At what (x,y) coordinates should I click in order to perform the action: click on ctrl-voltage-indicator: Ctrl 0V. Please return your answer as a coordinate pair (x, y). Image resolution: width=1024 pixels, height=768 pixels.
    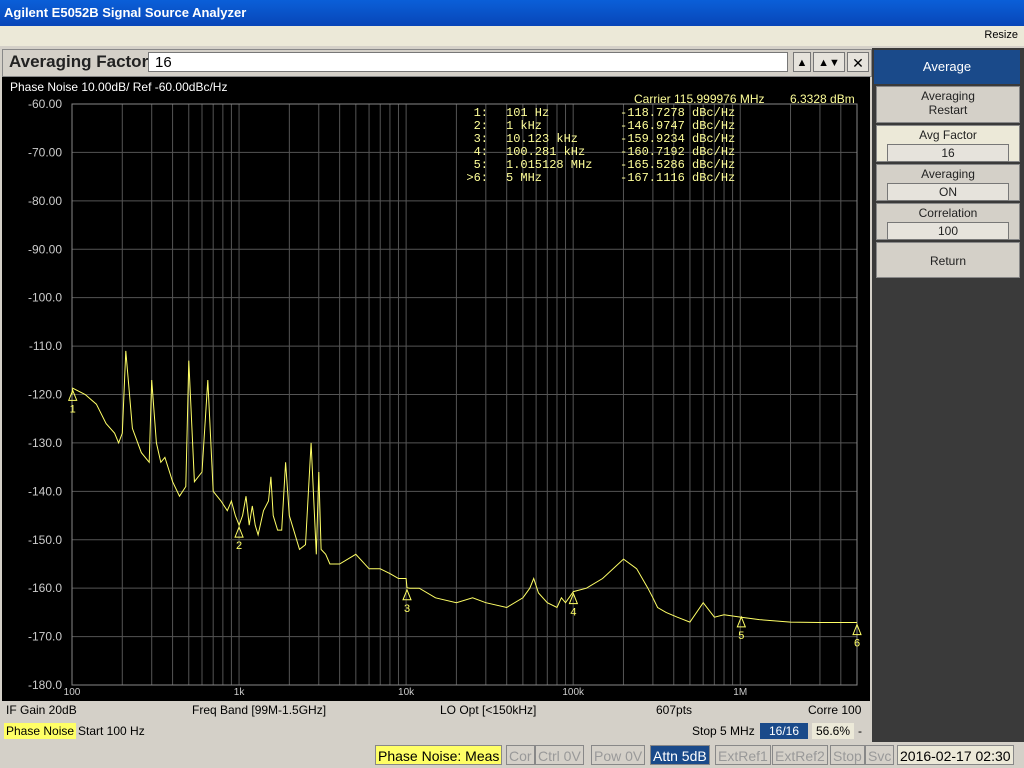
    Looking at the image, I should click on (559, 755).